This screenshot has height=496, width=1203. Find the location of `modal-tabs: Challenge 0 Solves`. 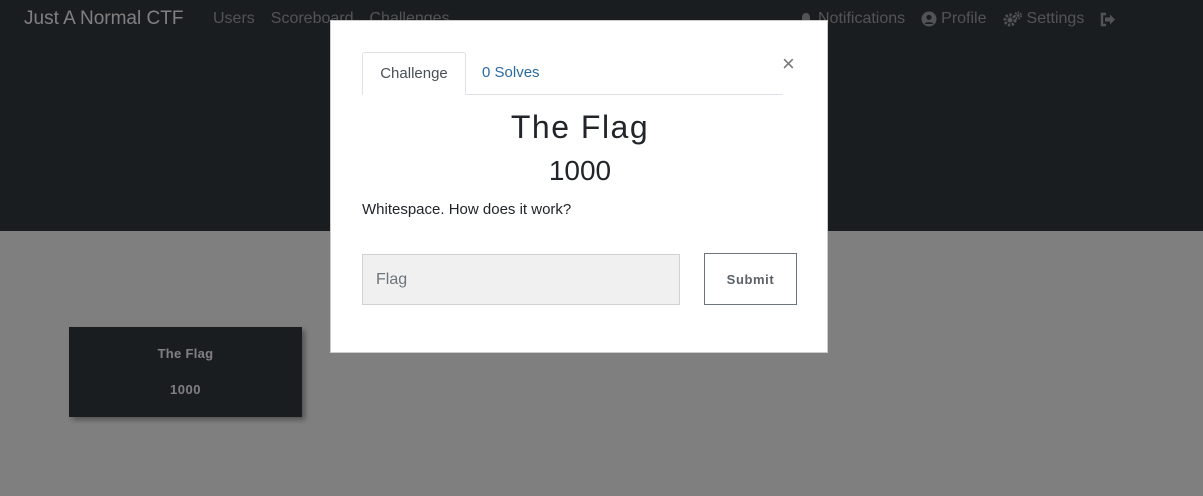

modal-tabs: Challenge 0 Solves is located at coordinates (572, 73).